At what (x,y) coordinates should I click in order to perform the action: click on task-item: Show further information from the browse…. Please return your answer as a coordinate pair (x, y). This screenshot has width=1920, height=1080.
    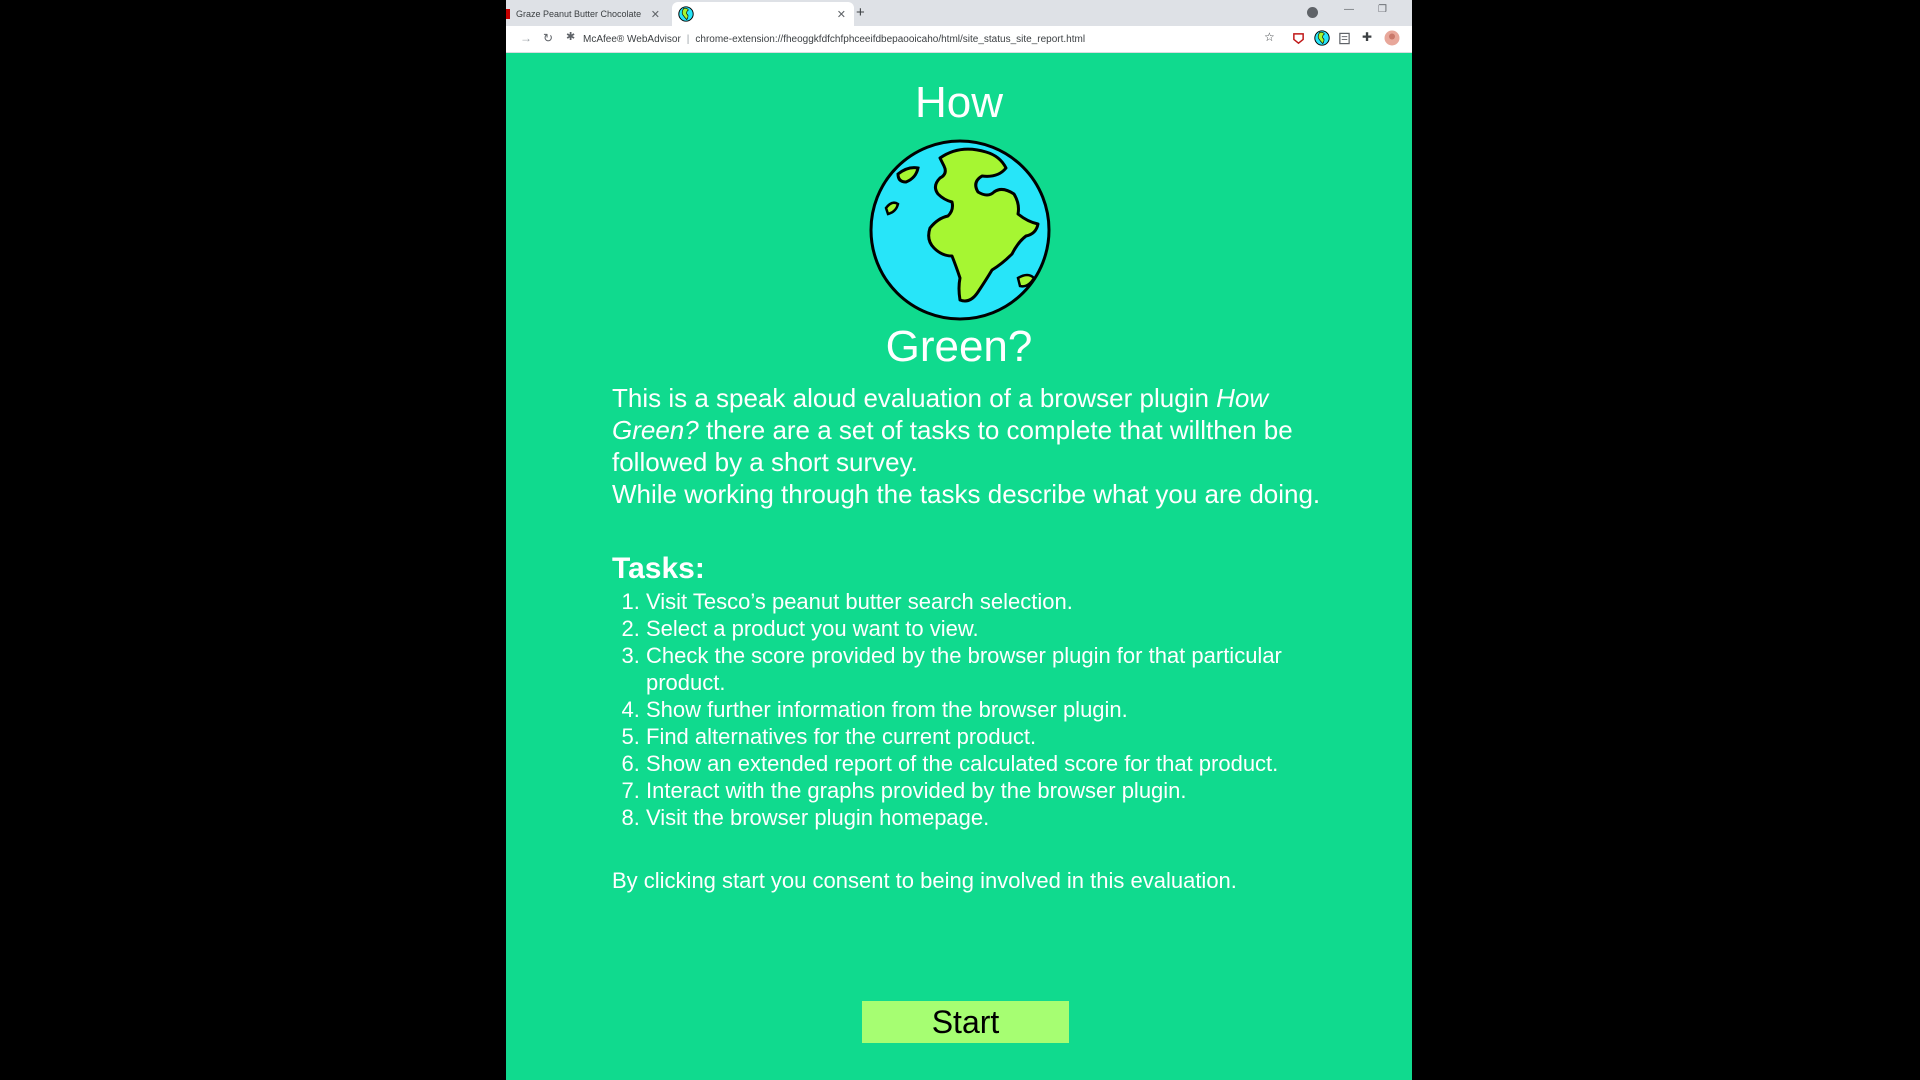
    Looking at the image, I should click on (984, 709).